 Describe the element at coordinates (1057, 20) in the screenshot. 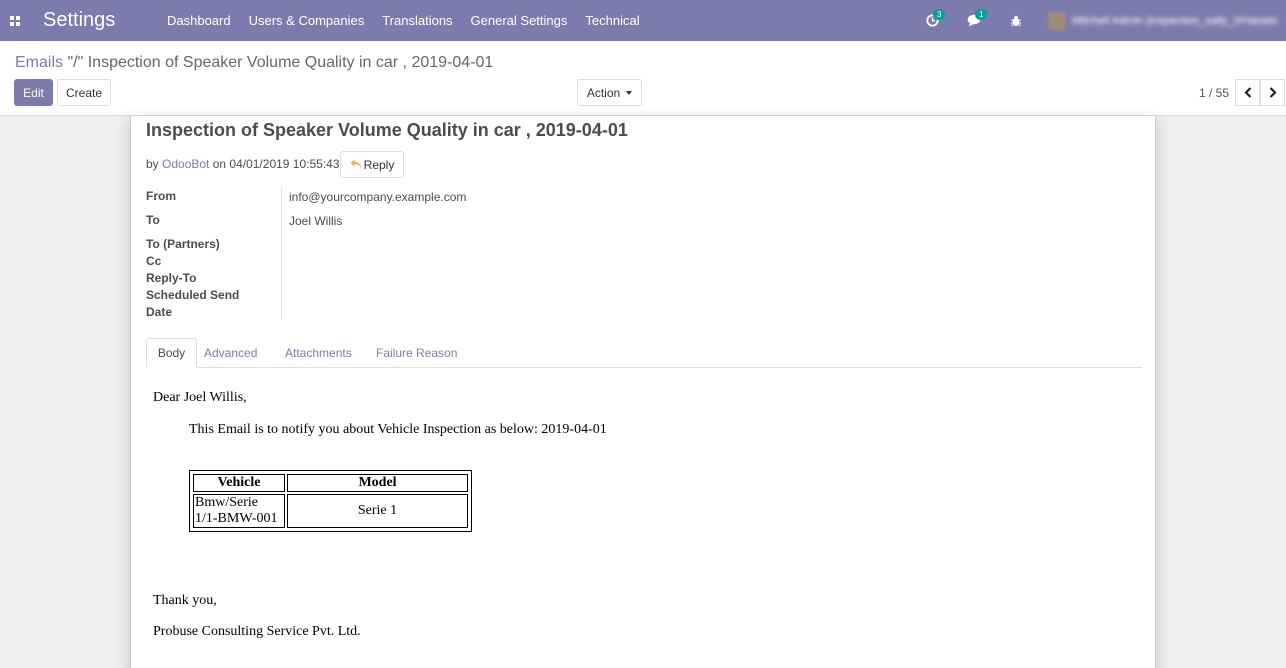

I see `user-avatar` at that location.